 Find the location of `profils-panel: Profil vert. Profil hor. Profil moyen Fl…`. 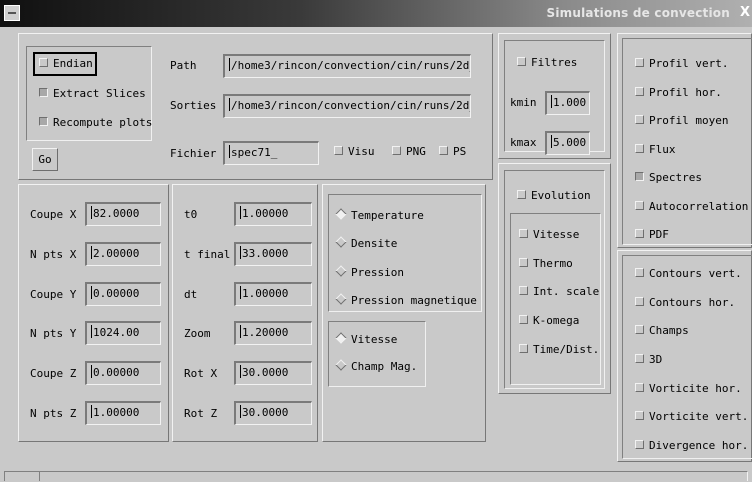

profils-panel: Profil vert. Profil hor. Profil moyen Fl… is located at coordinates (684, 140).